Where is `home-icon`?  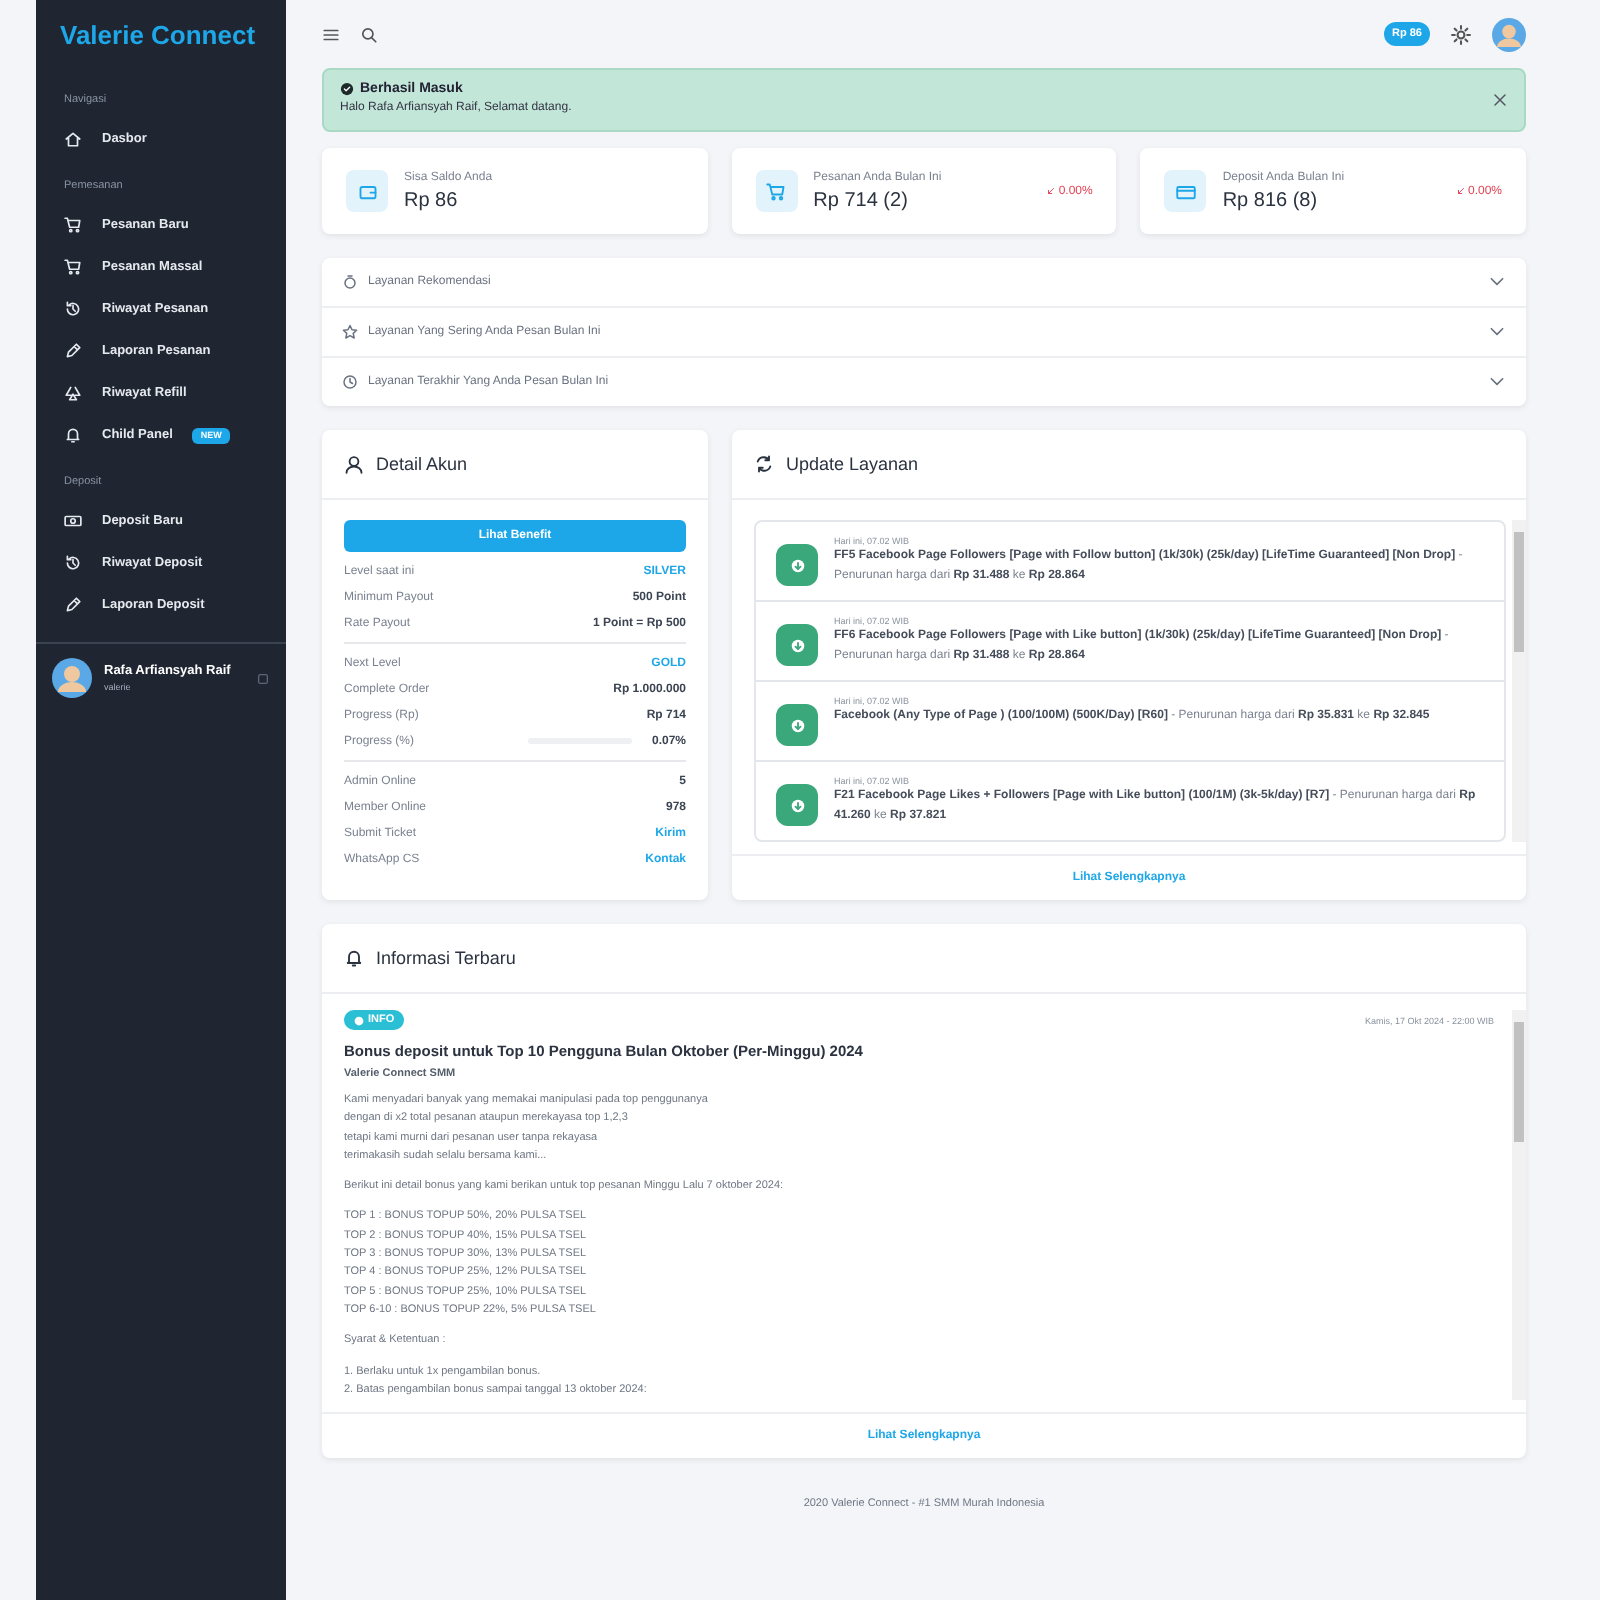 home-icon is located at coordinates (73, 139).